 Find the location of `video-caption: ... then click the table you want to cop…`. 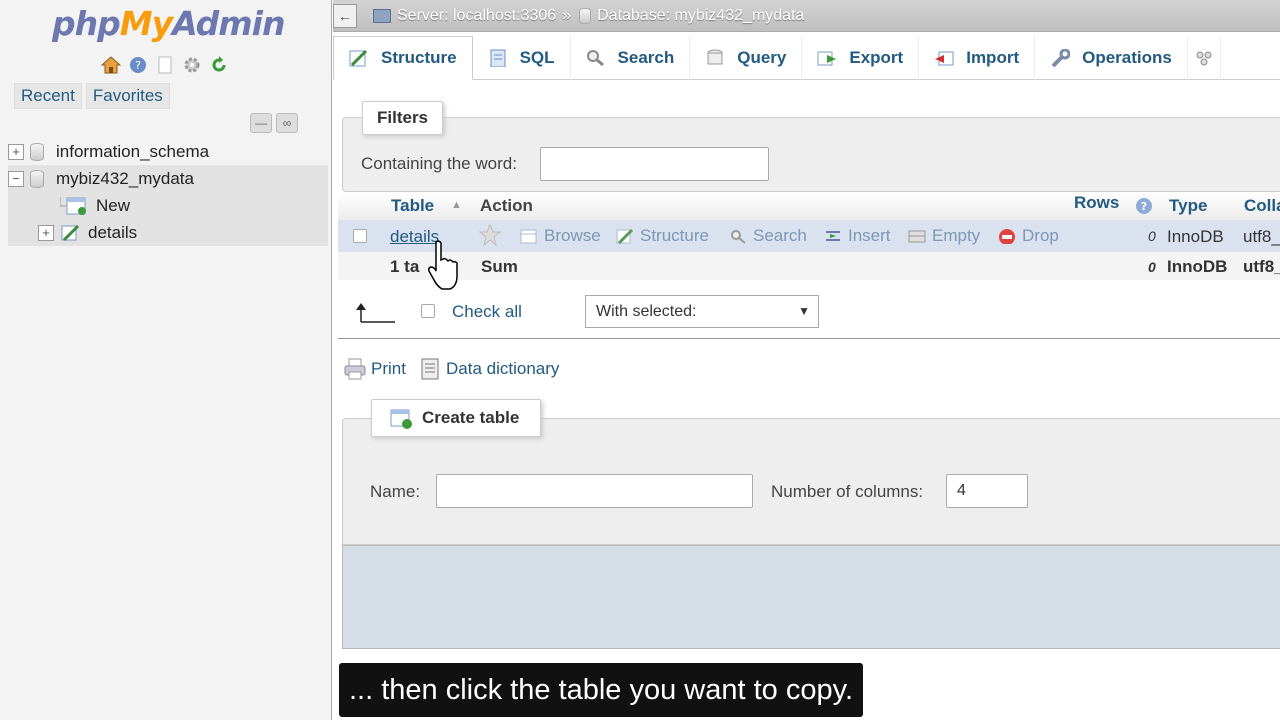

video-caption: ... then click the table you want to cop… is located at coordinates (601, 690).